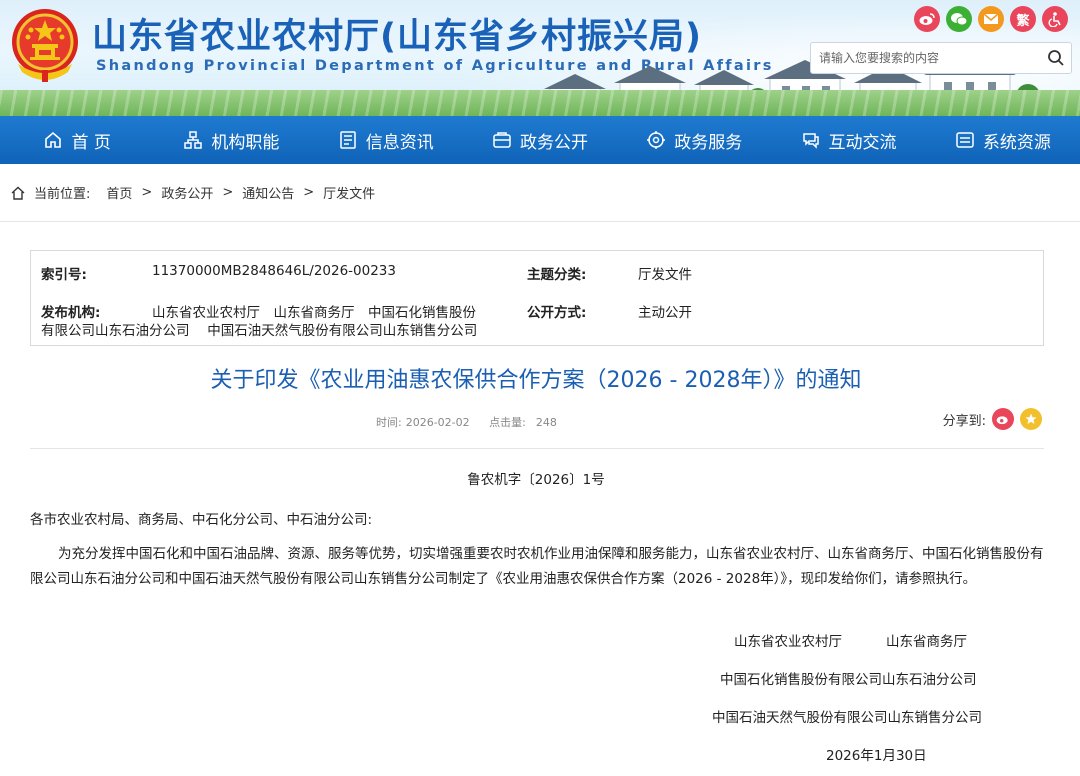  Describe the element at coordinates (546, 422) in the screenshot. I see `clicks-value: 248` at that location.